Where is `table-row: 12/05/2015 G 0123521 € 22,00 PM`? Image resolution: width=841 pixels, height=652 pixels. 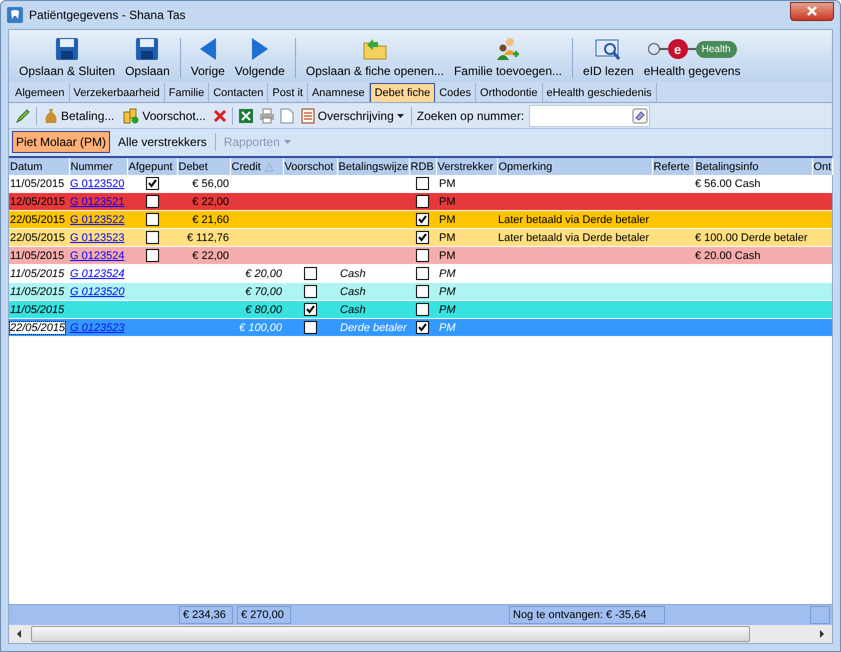
table-row: 12/05/2015 G 0123521 € 22,00 PM is located at coordinates (420, 201).